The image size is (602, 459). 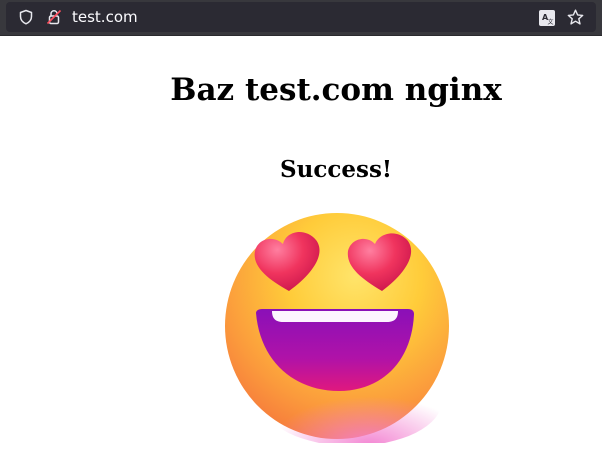 I want to click on translate-icon: A 文, so click(x=546, y=17).